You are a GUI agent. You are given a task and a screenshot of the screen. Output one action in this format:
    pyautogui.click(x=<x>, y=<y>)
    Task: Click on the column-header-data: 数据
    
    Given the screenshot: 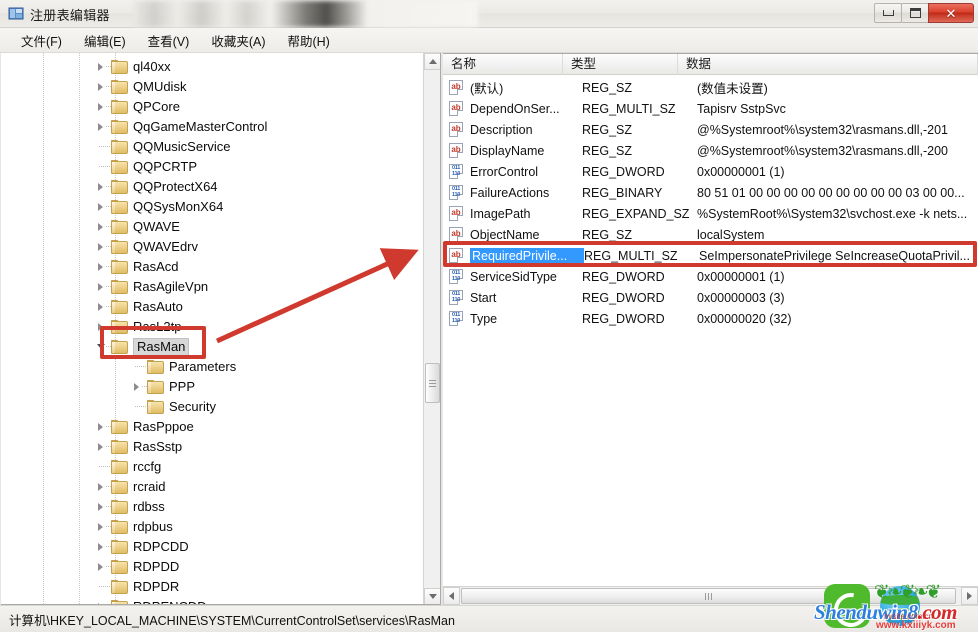 What is the action you would take?
    pyautogui.click(x=828, y=64)
    